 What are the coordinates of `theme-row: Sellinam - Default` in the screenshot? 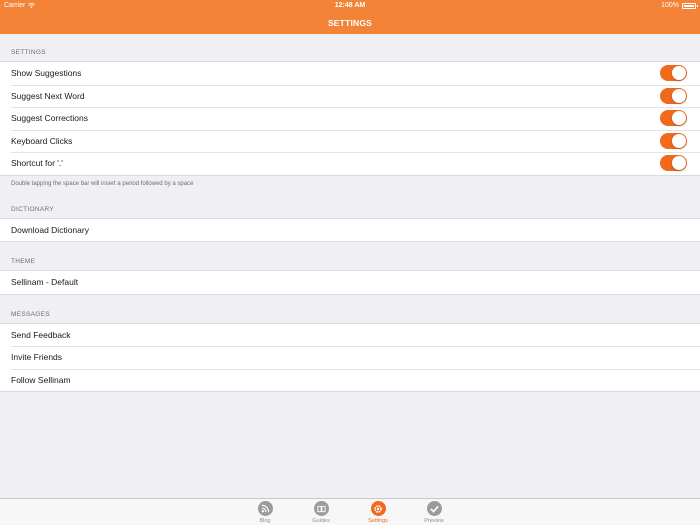 It's located at (350, 282).